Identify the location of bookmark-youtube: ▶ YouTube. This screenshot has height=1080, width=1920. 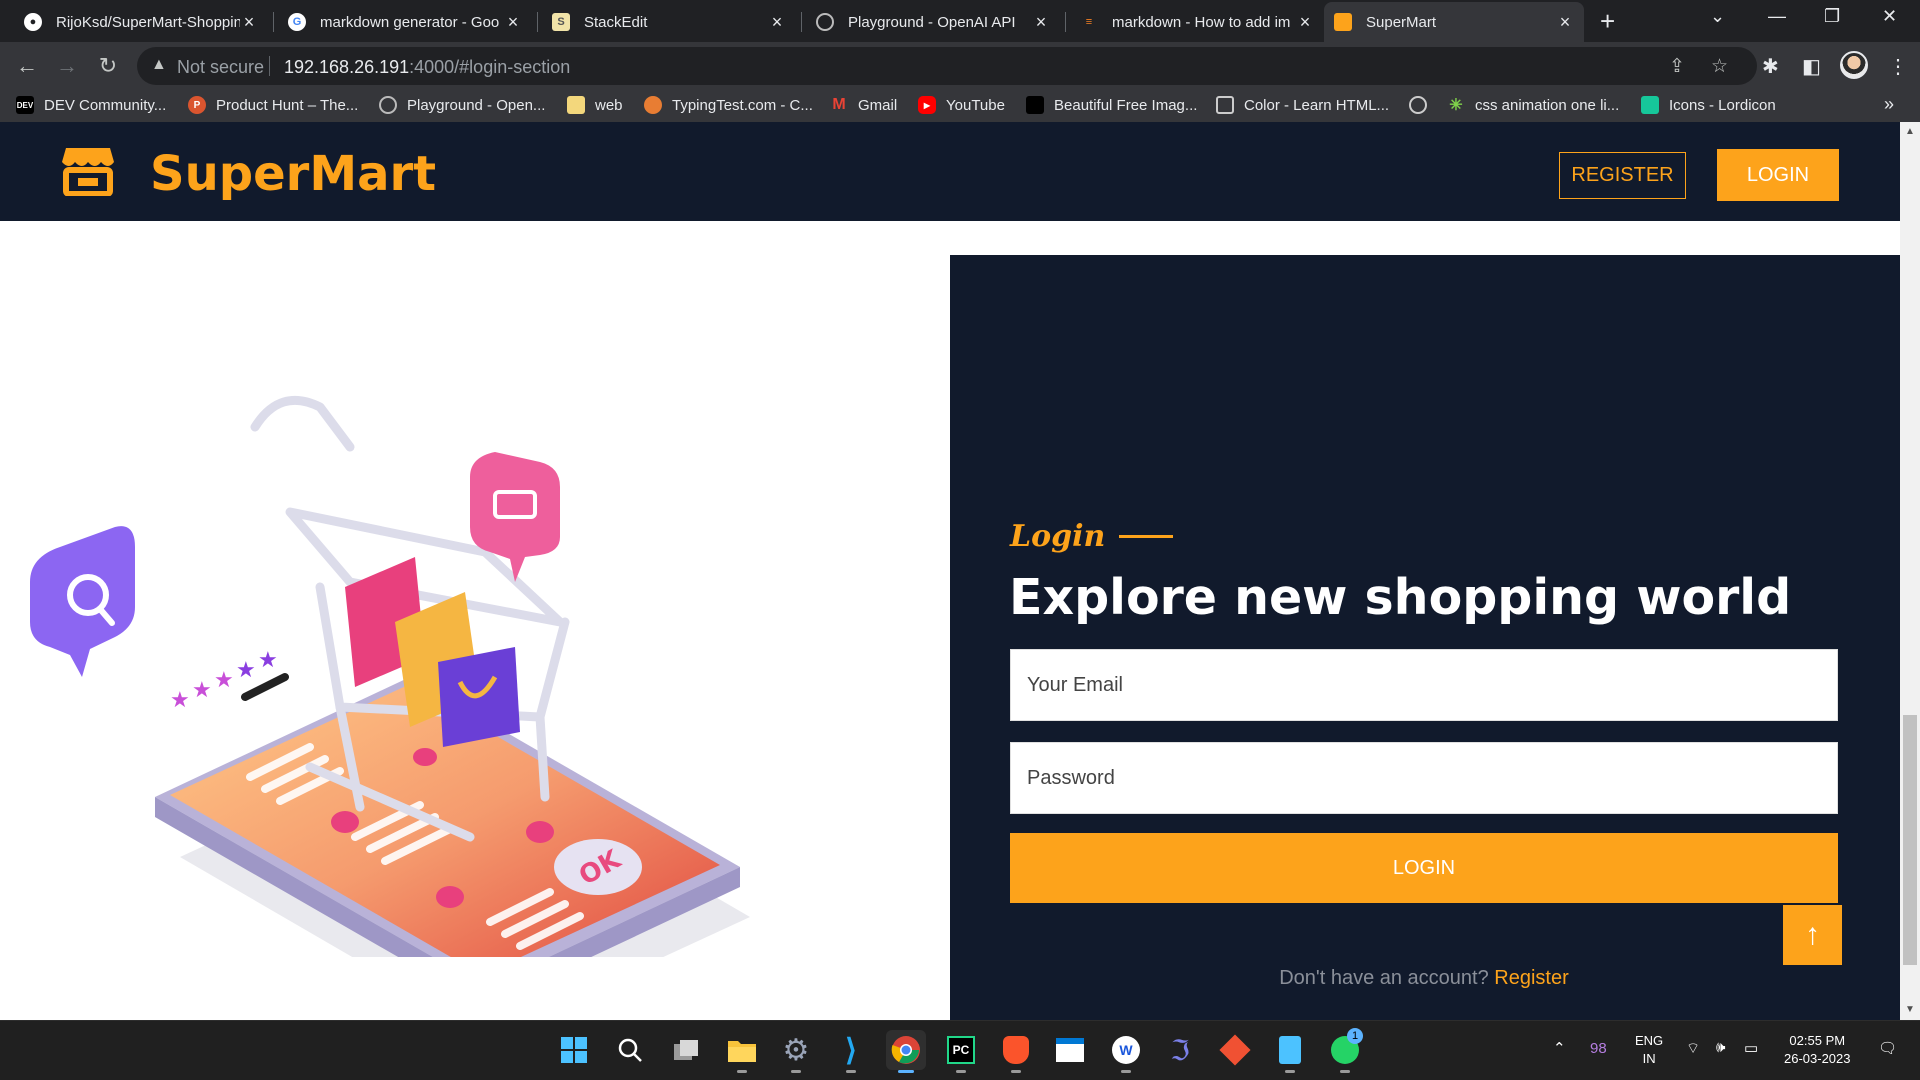
(961, 105).